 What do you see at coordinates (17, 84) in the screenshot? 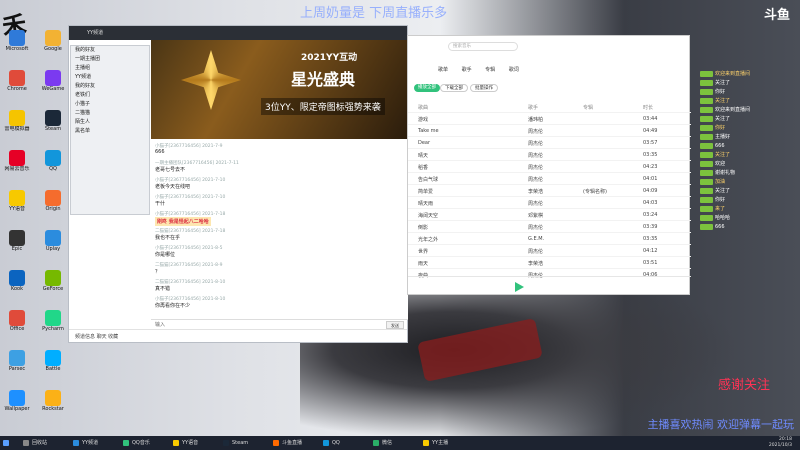
I see `desktop-icon: Chrome` at bounding box center [17, 84].